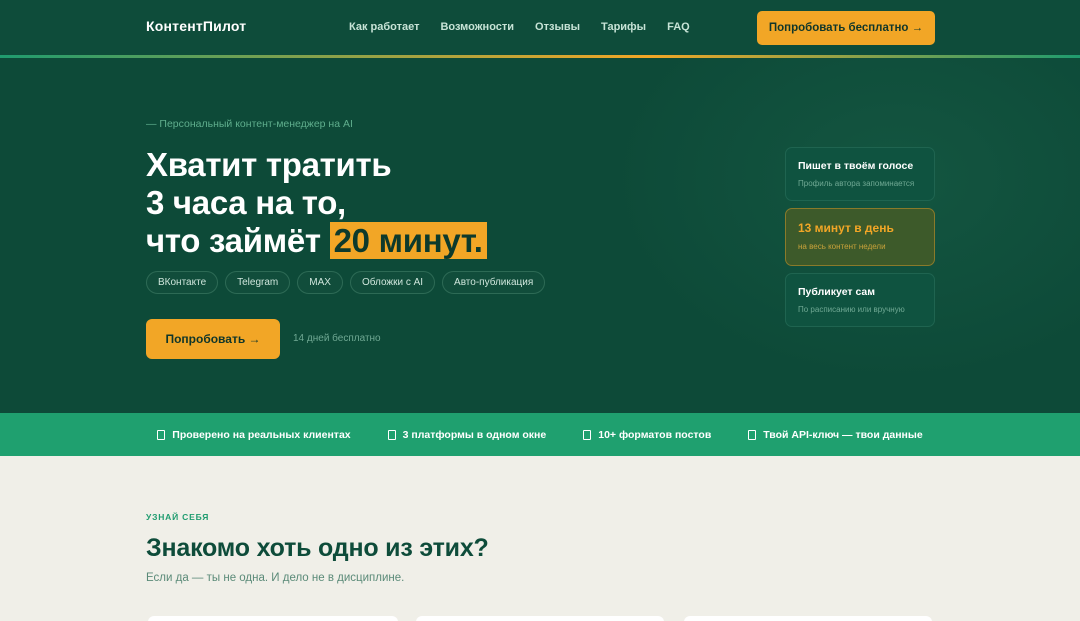  What do you see at coordinates (246, 202) in the screenshot?
I see `hero-title-line2: 3 часа на то,` at bounding box center [246, 202].